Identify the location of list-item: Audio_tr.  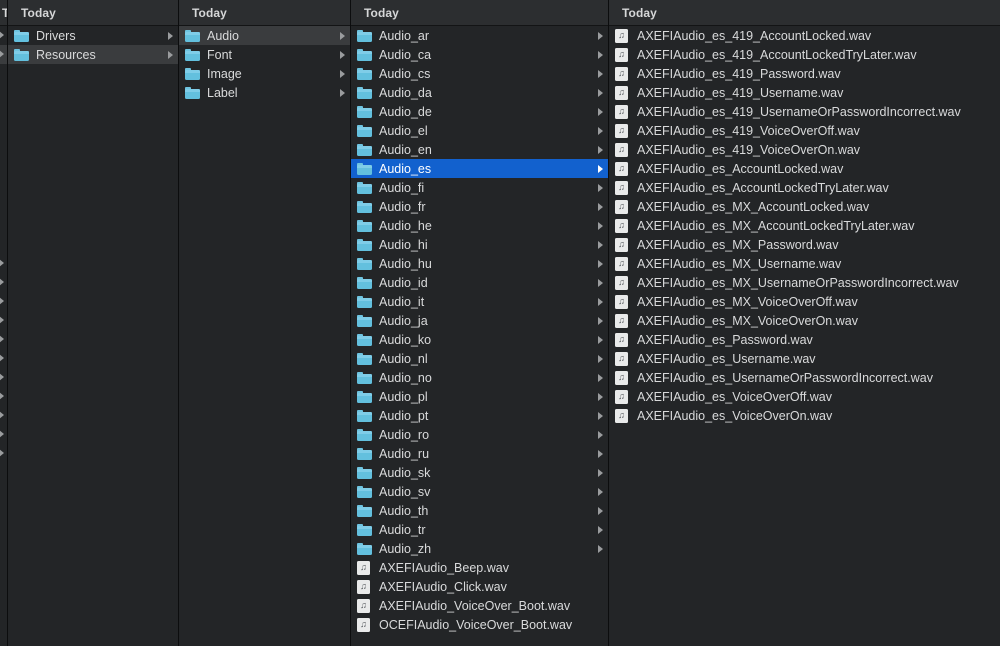
(479, 529).